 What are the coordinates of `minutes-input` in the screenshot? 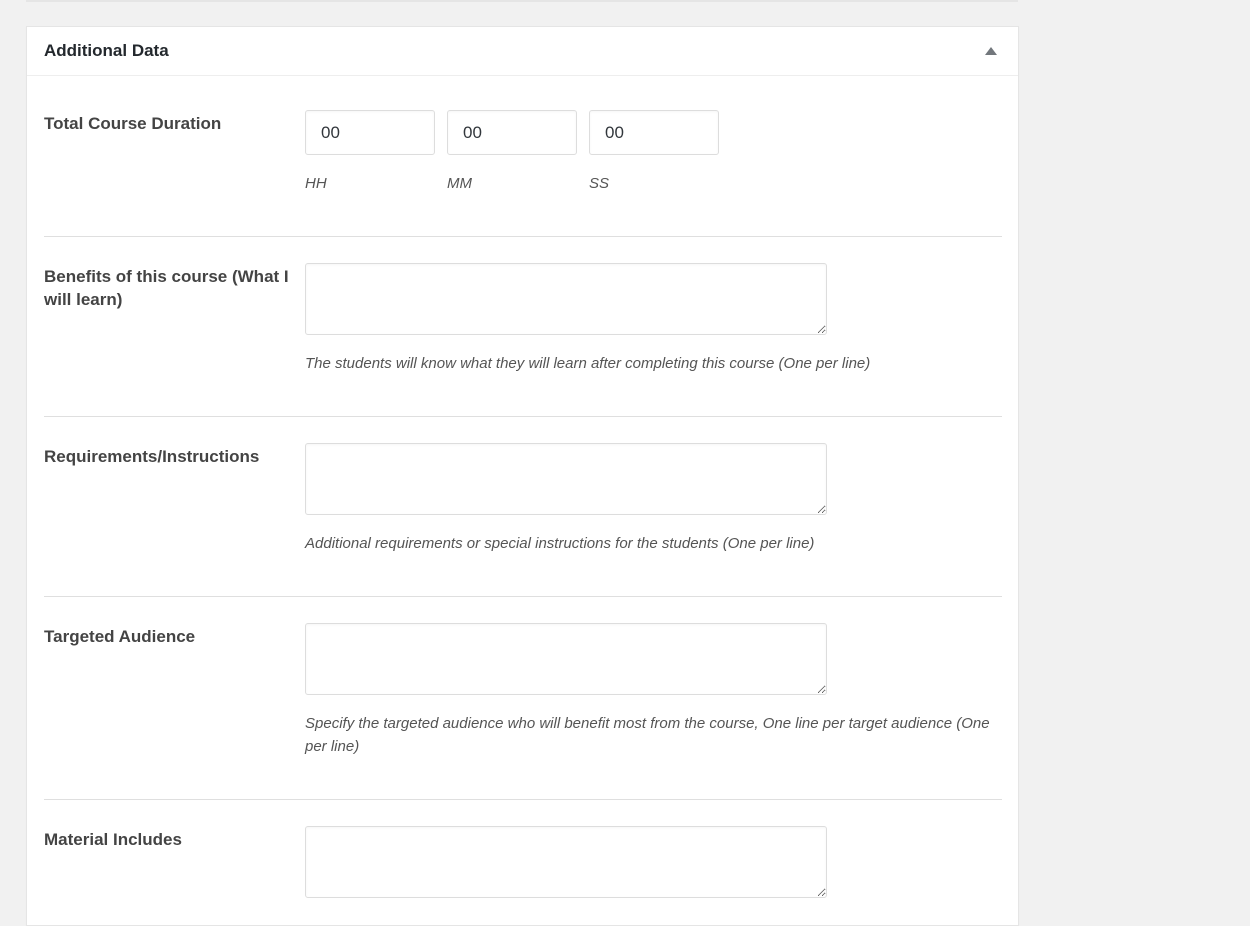 It's located at (512, 132).